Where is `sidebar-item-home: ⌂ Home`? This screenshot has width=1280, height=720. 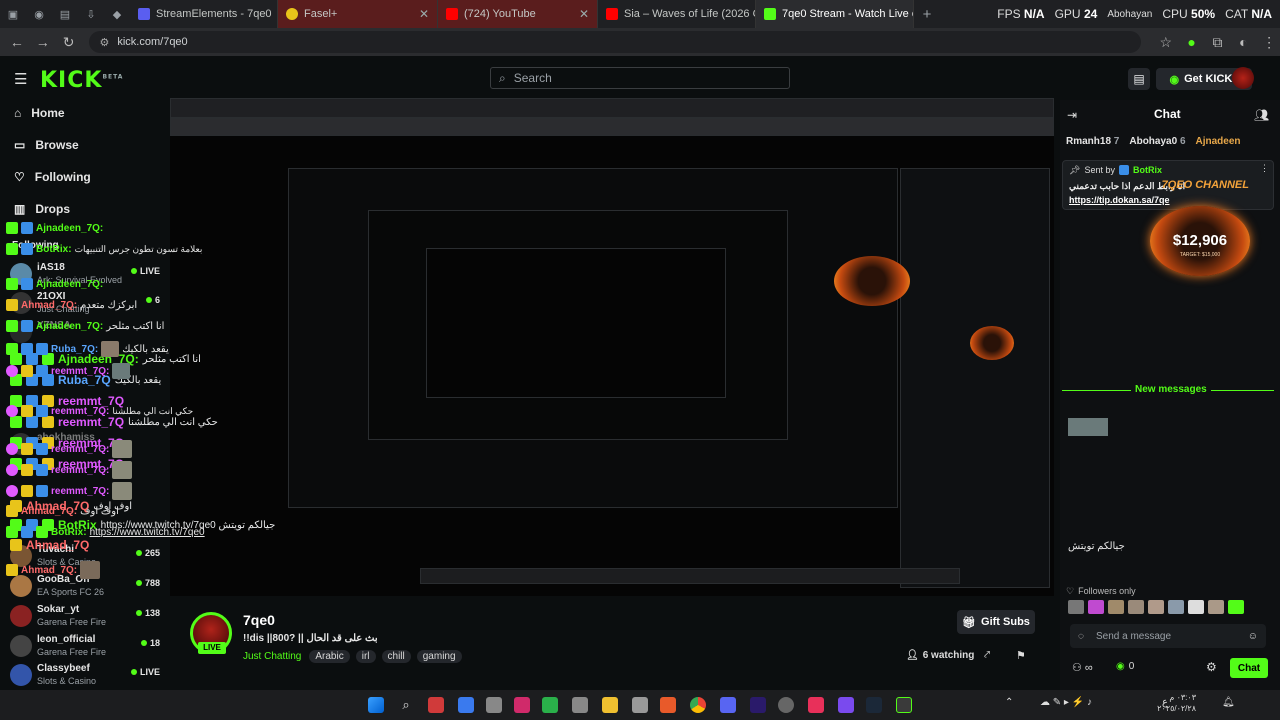
sidebar-item-home: ⌂ Home is located at coordinates (39, 113).